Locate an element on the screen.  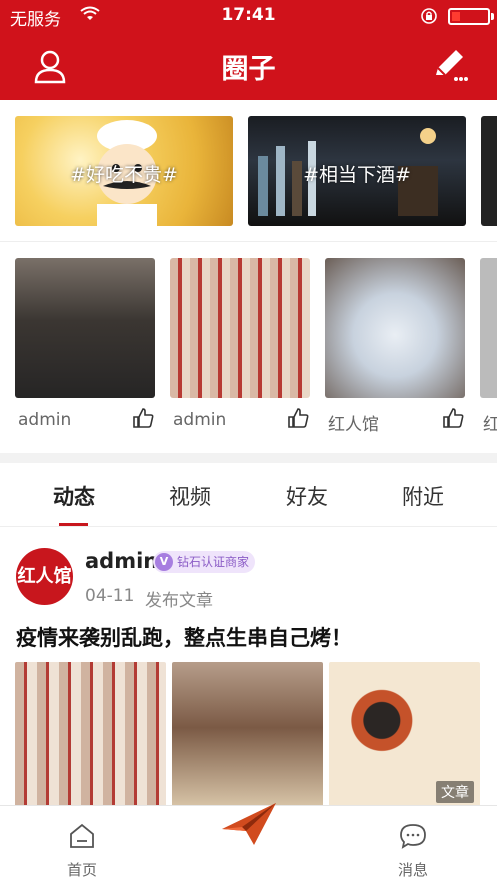
post-author: 红 is located at coordinates (490, 425).